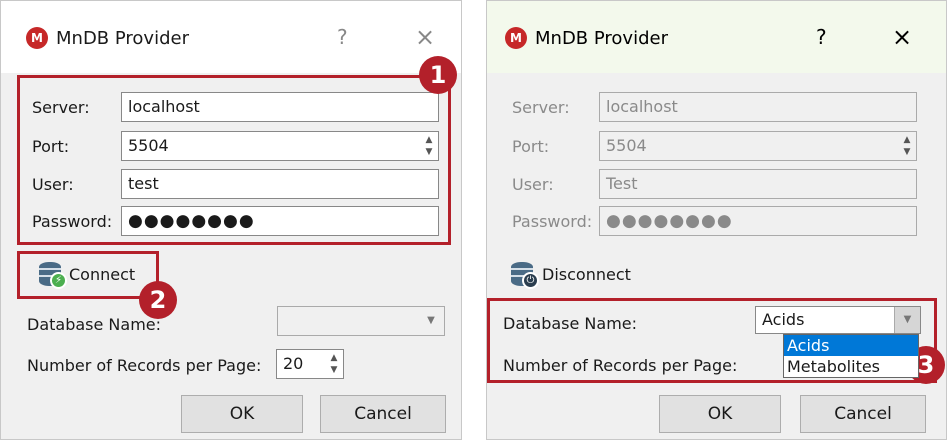 This screenshot has height=440, width=947. Describe the element at coordinates (438, 75) in the screenshot. I see `step-marker-1: 1` at that location.